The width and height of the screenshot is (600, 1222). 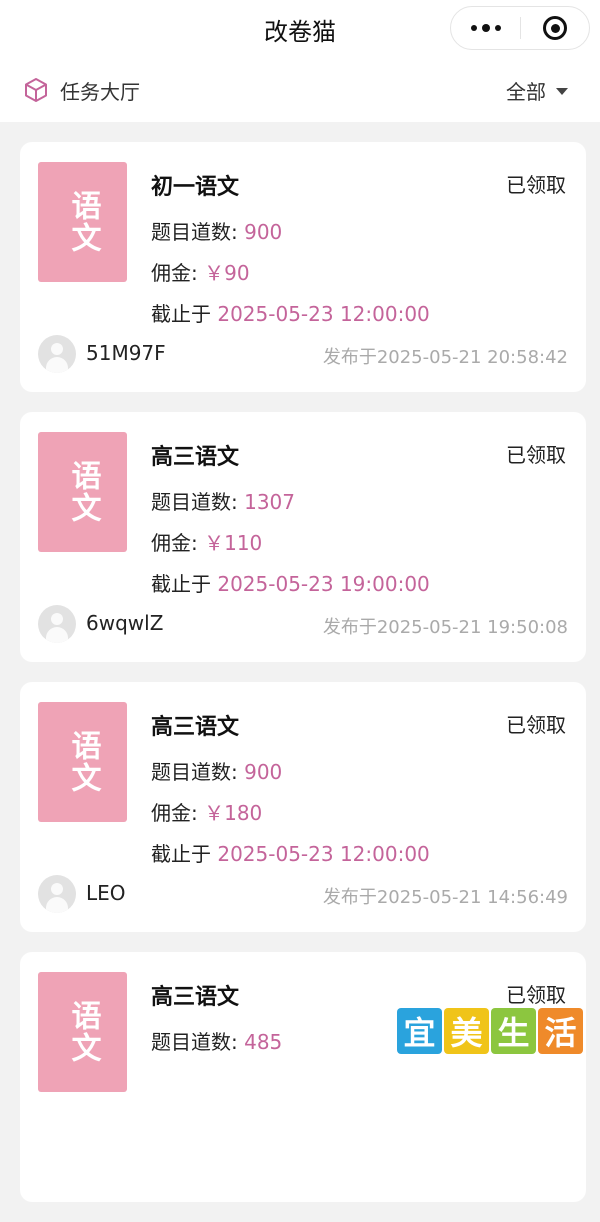 I want to click on deadline-value: 2025-05-23 19:00:00, so click(x=323, y=584).